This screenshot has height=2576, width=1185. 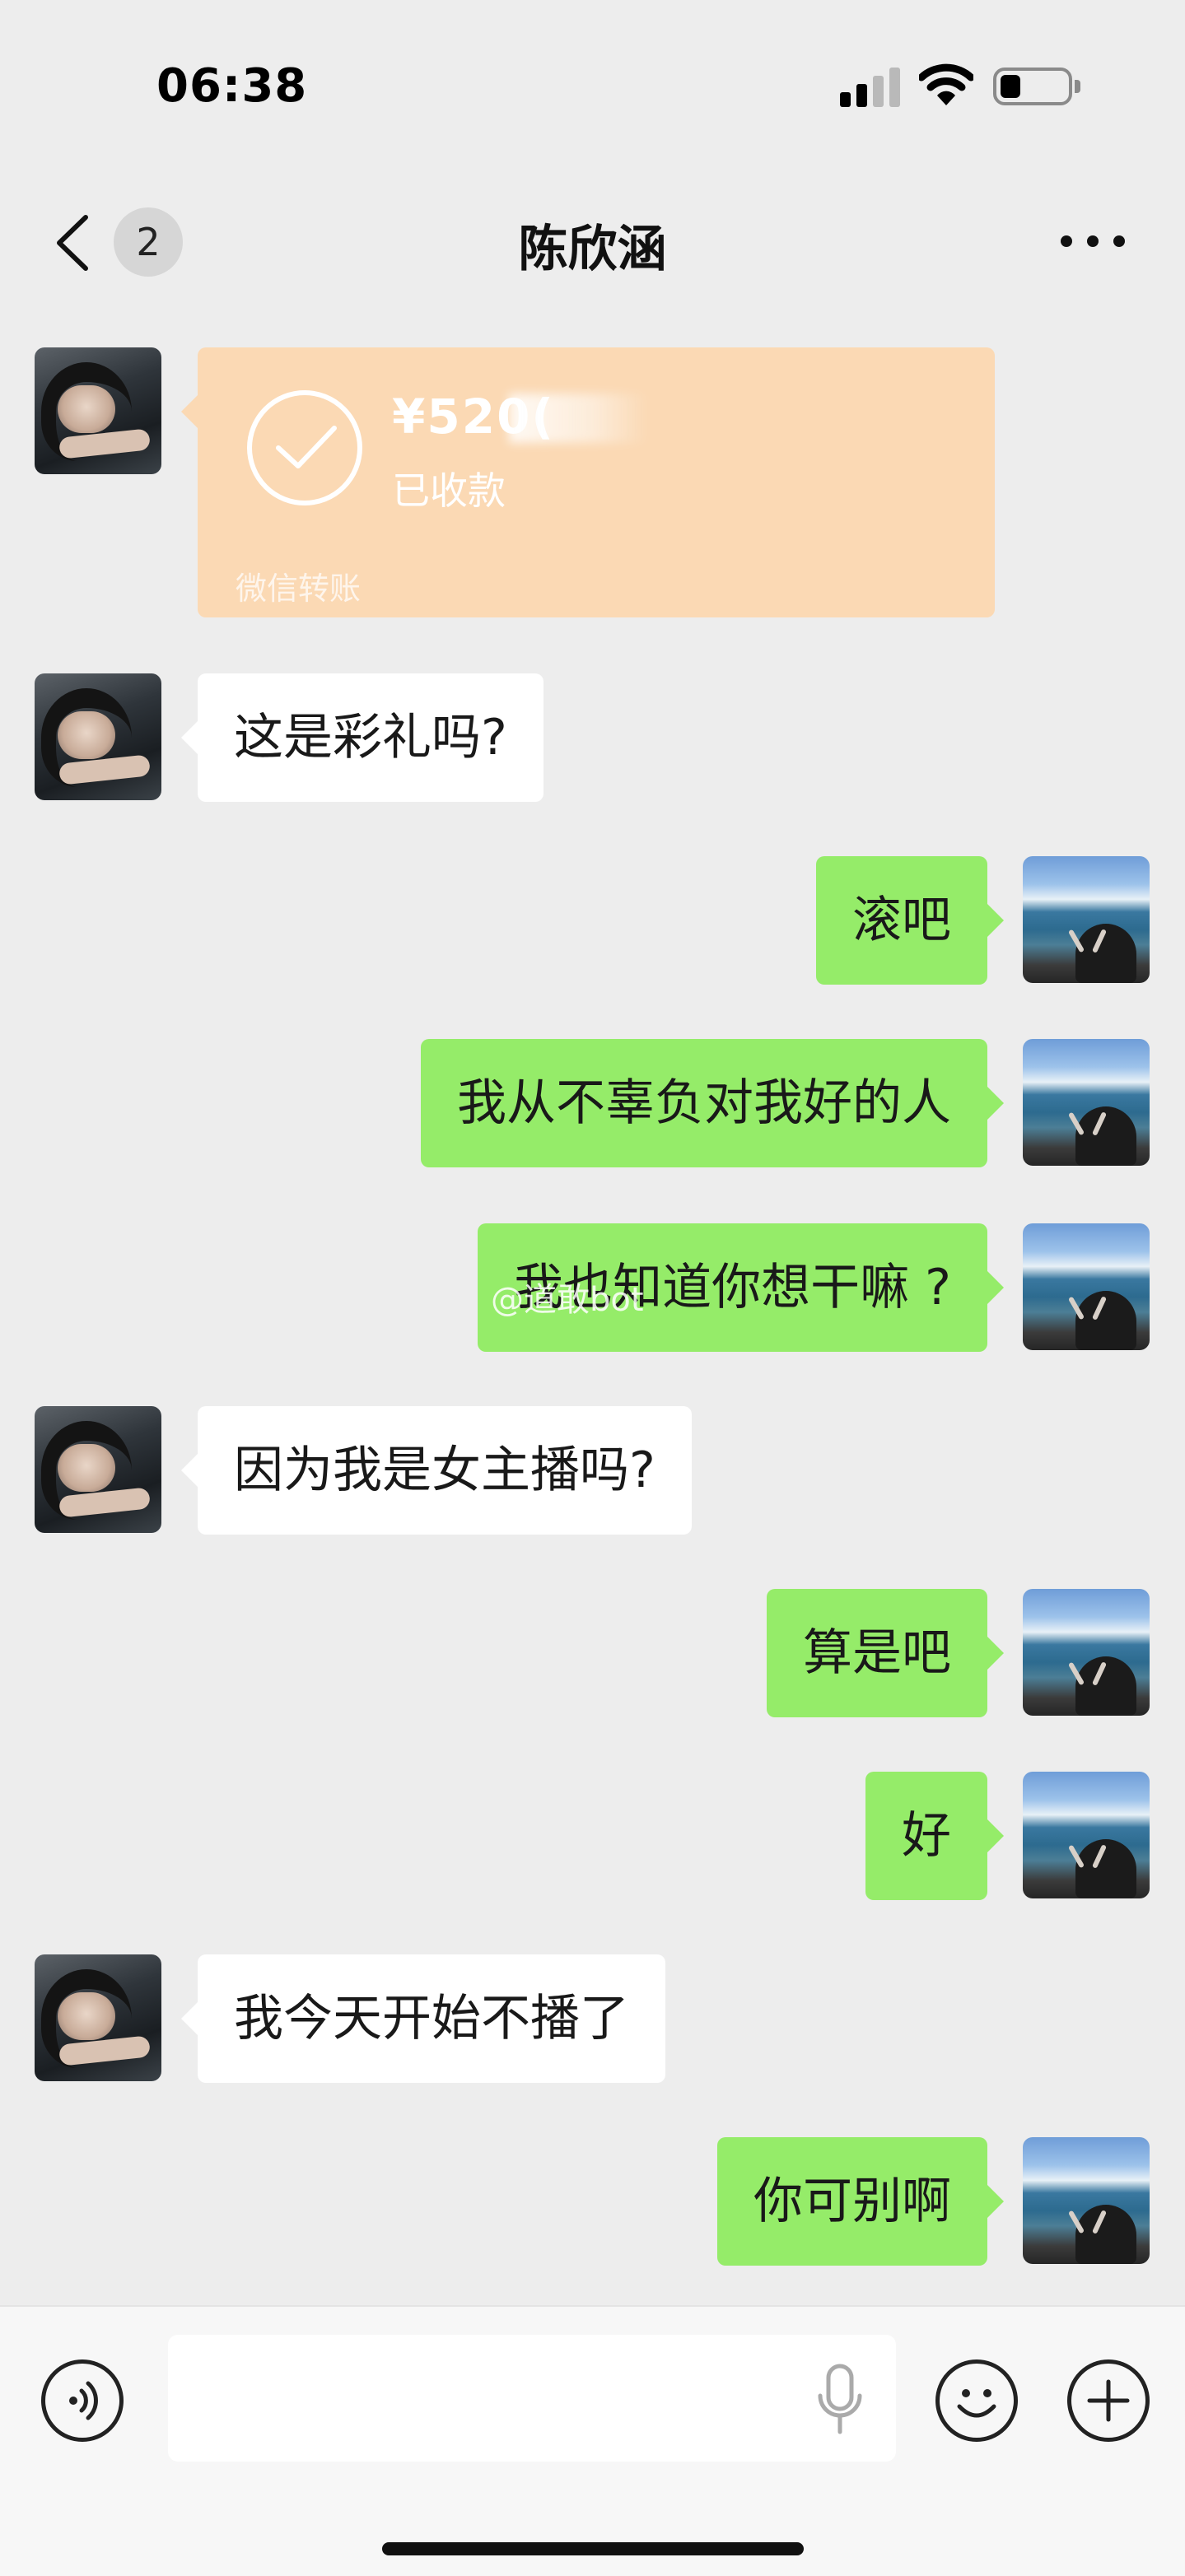 I want to click on sent-message: 算是吧, so click(x=886, y=1653).